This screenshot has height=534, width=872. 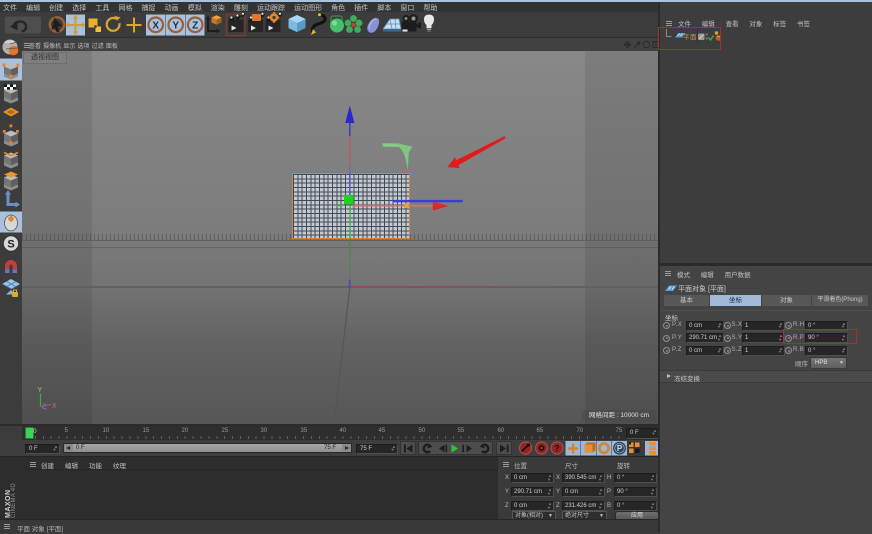 I want to click on svg-text: S, so click(x=10, y=245).